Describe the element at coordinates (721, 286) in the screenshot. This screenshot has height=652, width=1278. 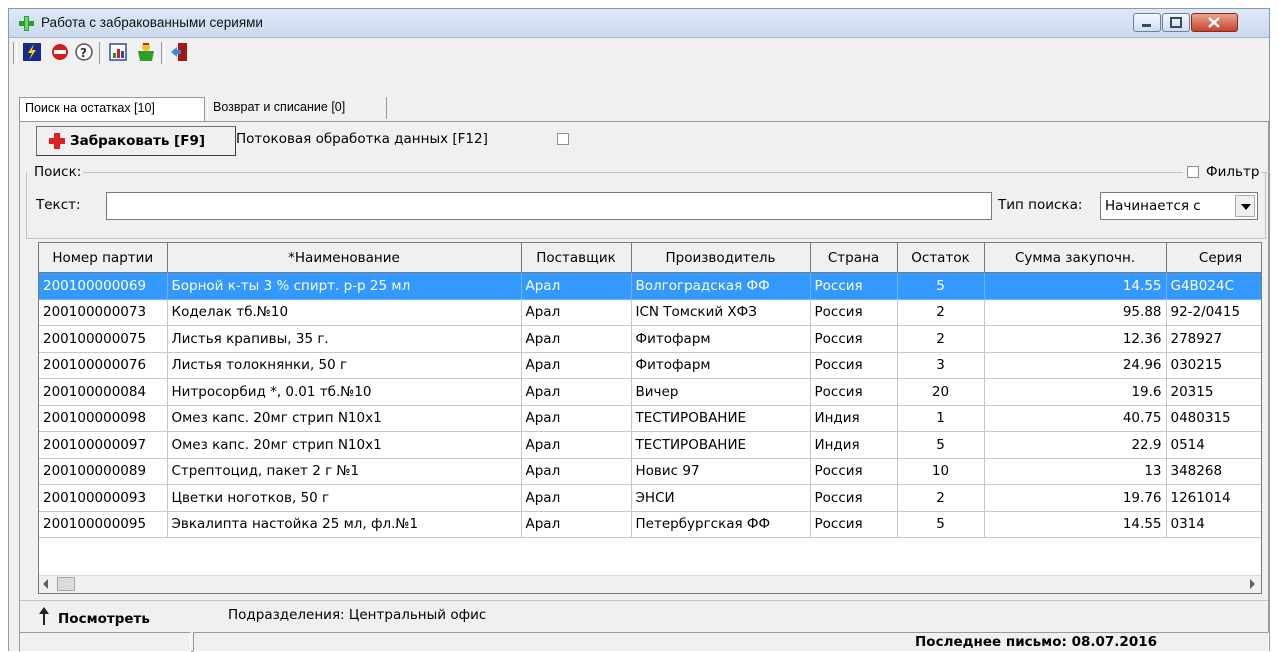
I see `table-cell: Волгоградская ФФ` at that location.